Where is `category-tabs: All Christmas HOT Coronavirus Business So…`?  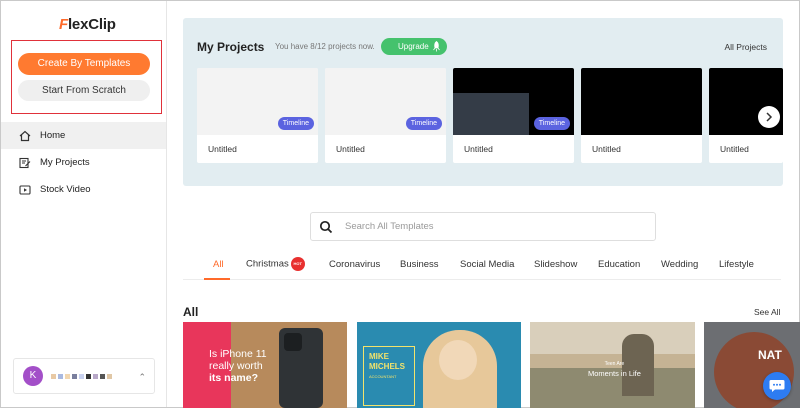 category-tabs: All Christmas HOT Coronavirus Business So… is located at coordinates (482, 266).